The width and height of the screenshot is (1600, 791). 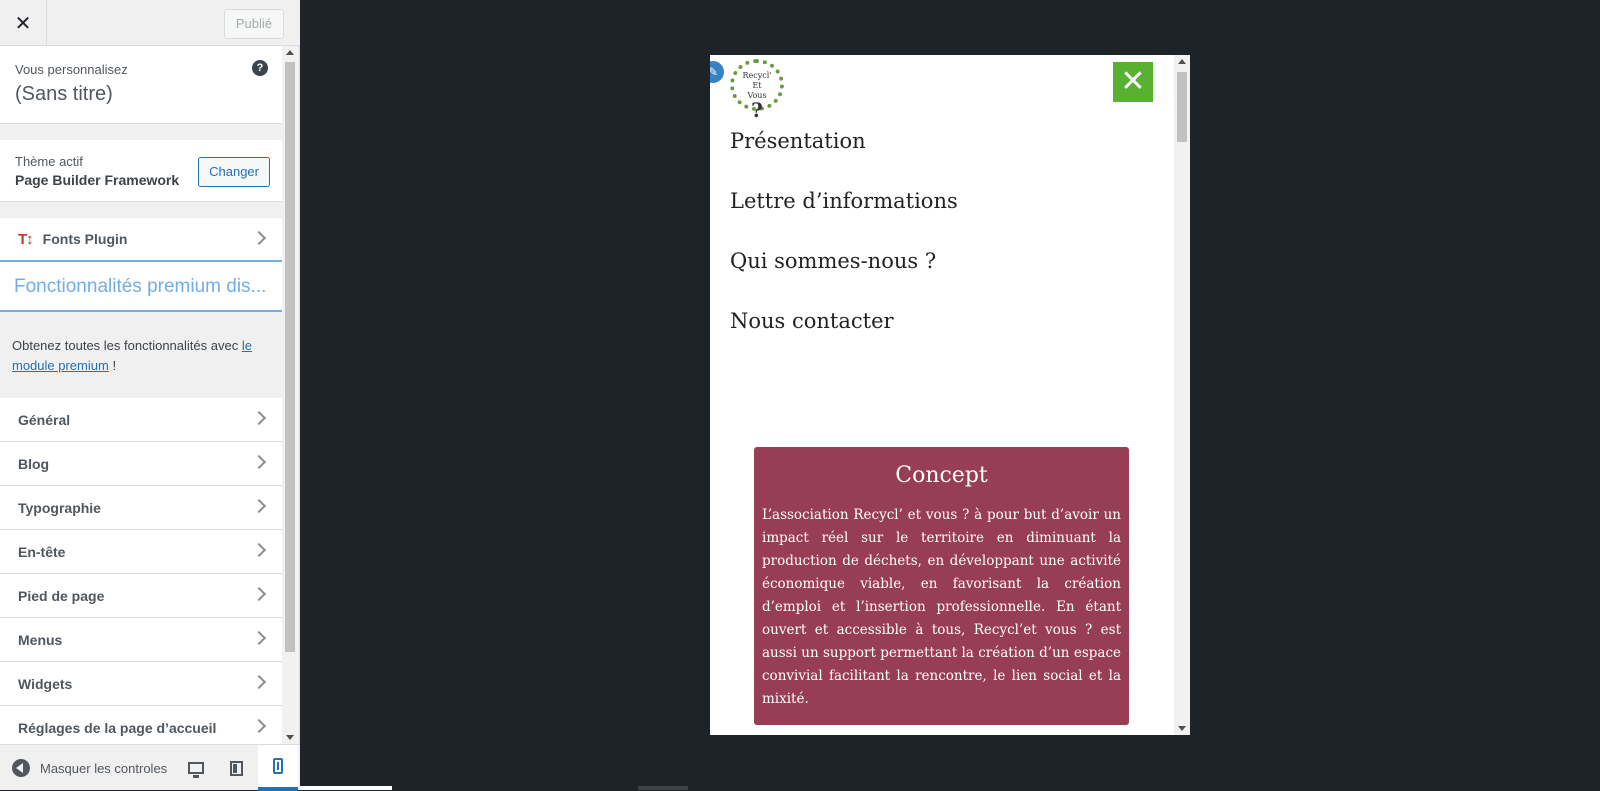 What do you see at coordinates (141, 85) in the screenshot?
I see `customizing-info: Vous personnalisez (Sans titre) ?` at bounding box center [141, 85].